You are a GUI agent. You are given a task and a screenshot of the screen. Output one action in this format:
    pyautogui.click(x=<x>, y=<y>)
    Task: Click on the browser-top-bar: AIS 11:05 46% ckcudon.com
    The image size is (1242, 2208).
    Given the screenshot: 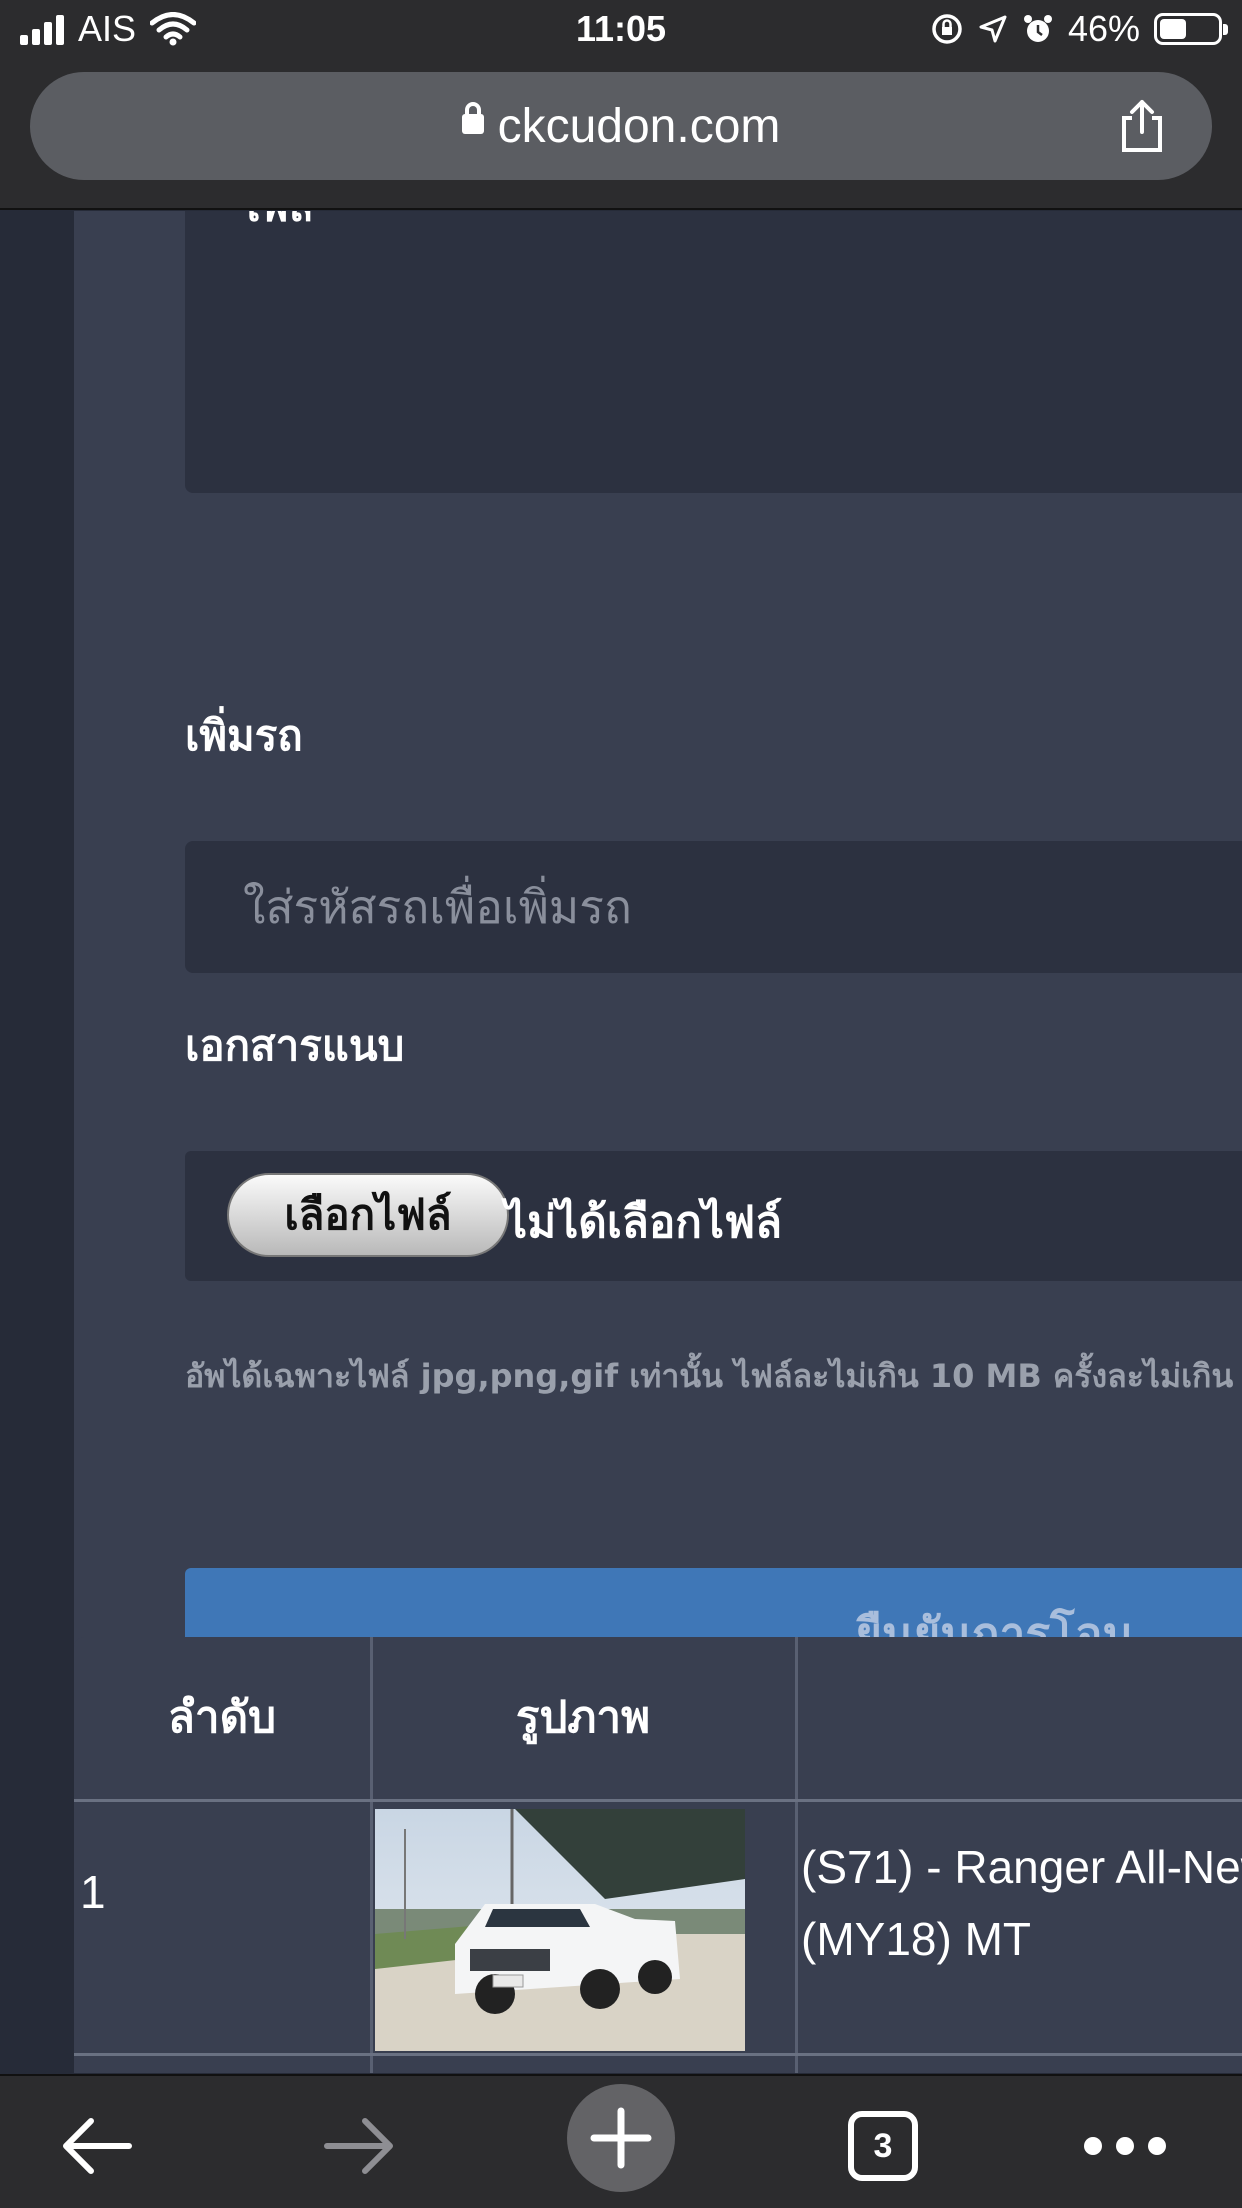 What is the action you would take?
    pyautogui.click(x=621, y=105)
    